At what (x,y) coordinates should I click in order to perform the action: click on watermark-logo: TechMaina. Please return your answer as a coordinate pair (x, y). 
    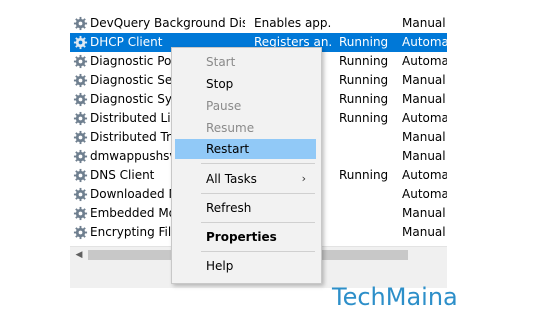
    Looking at the image, I should click on (395, 297).